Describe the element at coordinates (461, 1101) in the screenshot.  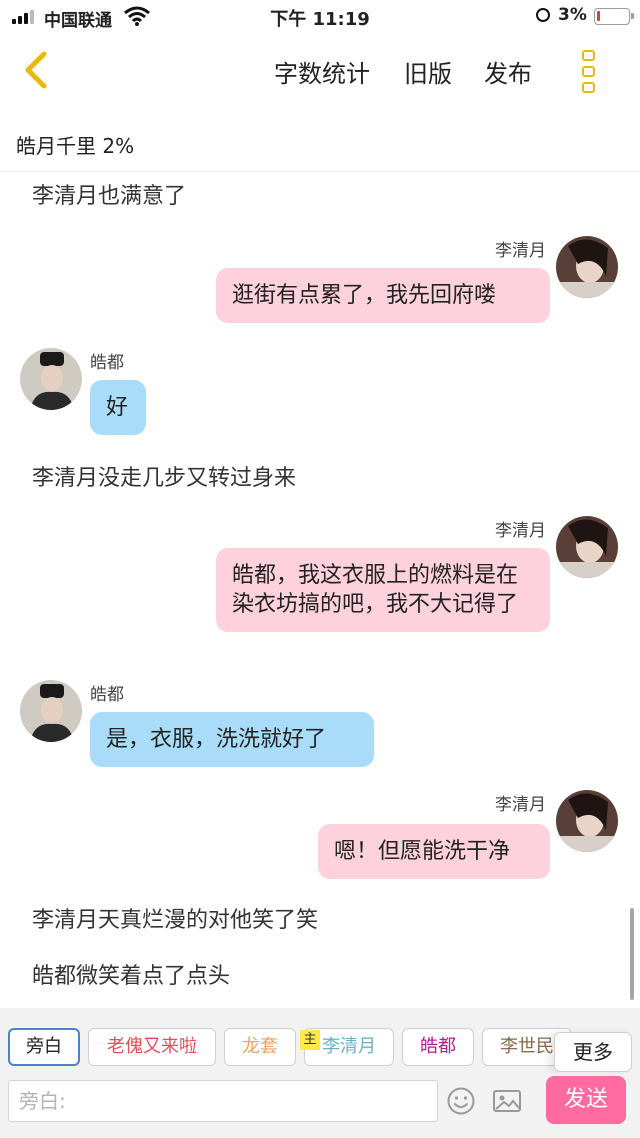
I see `smiley-icon` at that location.